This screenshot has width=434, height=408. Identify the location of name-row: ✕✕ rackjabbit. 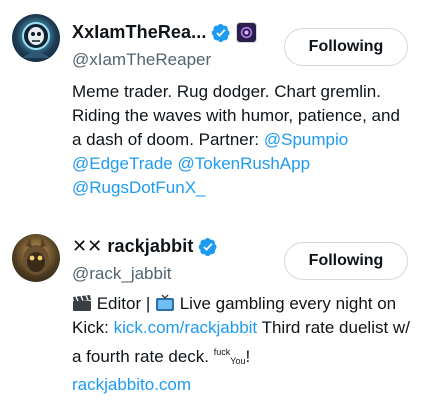
(145, 246).